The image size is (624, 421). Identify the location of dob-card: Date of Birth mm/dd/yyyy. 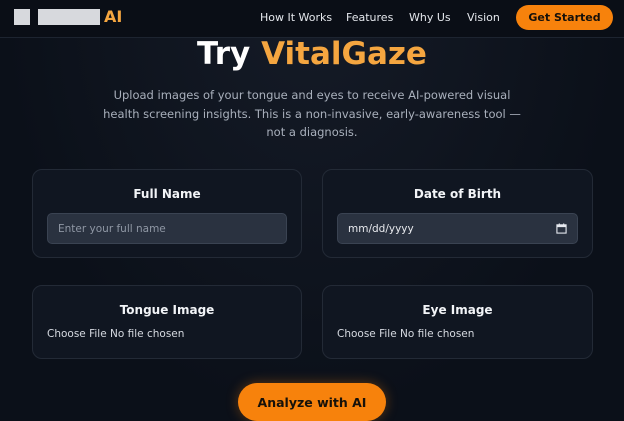
(457, 213).